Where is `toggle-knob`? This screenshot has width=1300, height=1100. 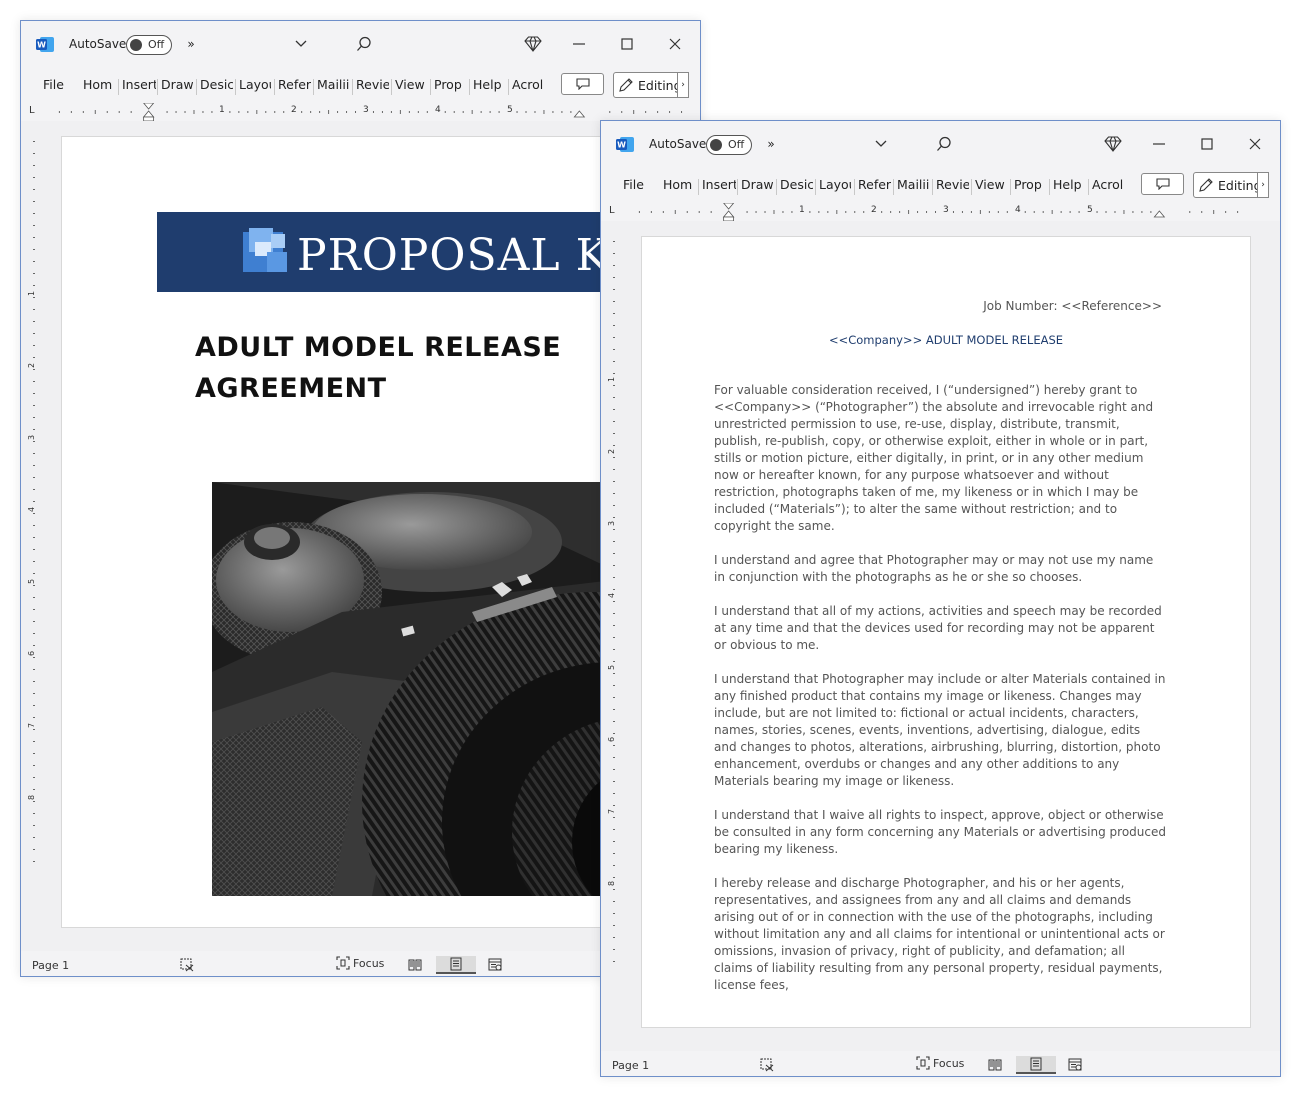 toggle-knob is located at coordinates (136, 45).